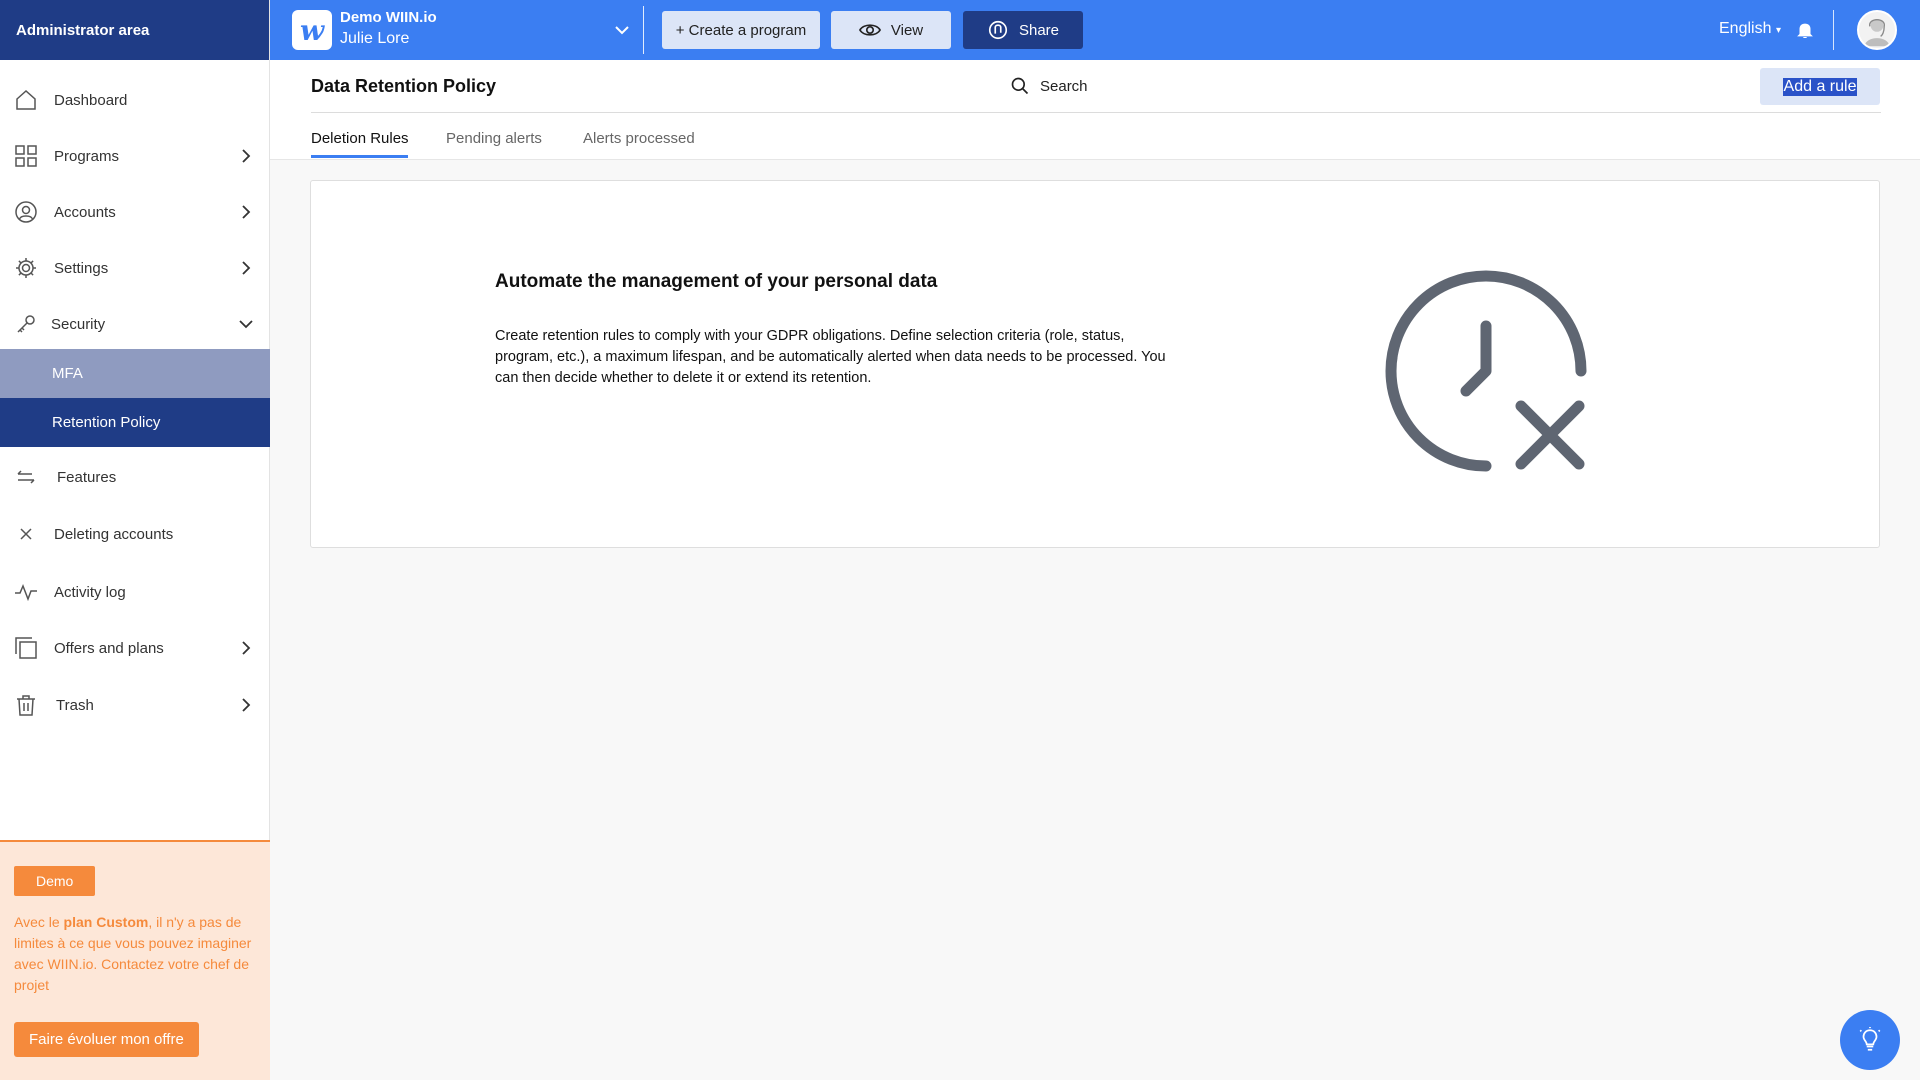 This screenshot has height=1080, width=1920. I want to click on page-title: Data Retention Policy, so click(404, 86).